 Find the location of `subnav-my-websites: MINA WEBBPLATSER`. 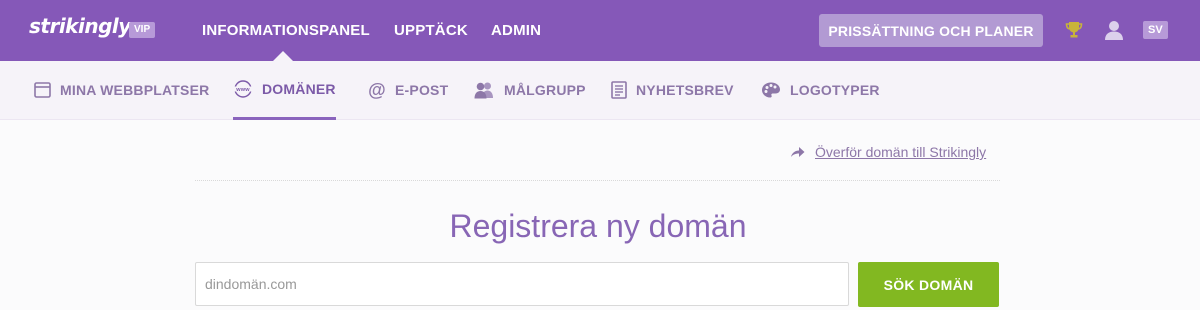

subnav-my-websites: MINA WEBBPLATSER is located at coordinates (121, 90).